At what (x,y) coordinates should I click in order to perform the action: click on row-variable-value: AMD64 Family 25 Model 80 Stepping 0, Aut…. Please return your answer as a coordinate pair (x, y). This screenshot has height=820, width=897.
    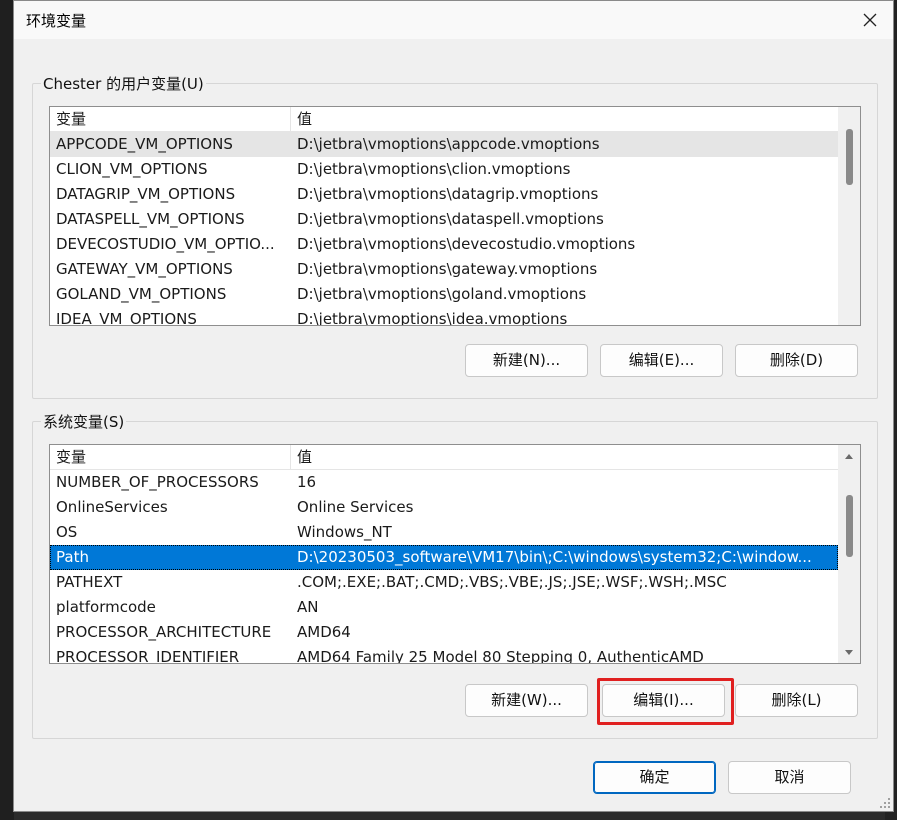
    Looking at the image, I should click on (500, 655).